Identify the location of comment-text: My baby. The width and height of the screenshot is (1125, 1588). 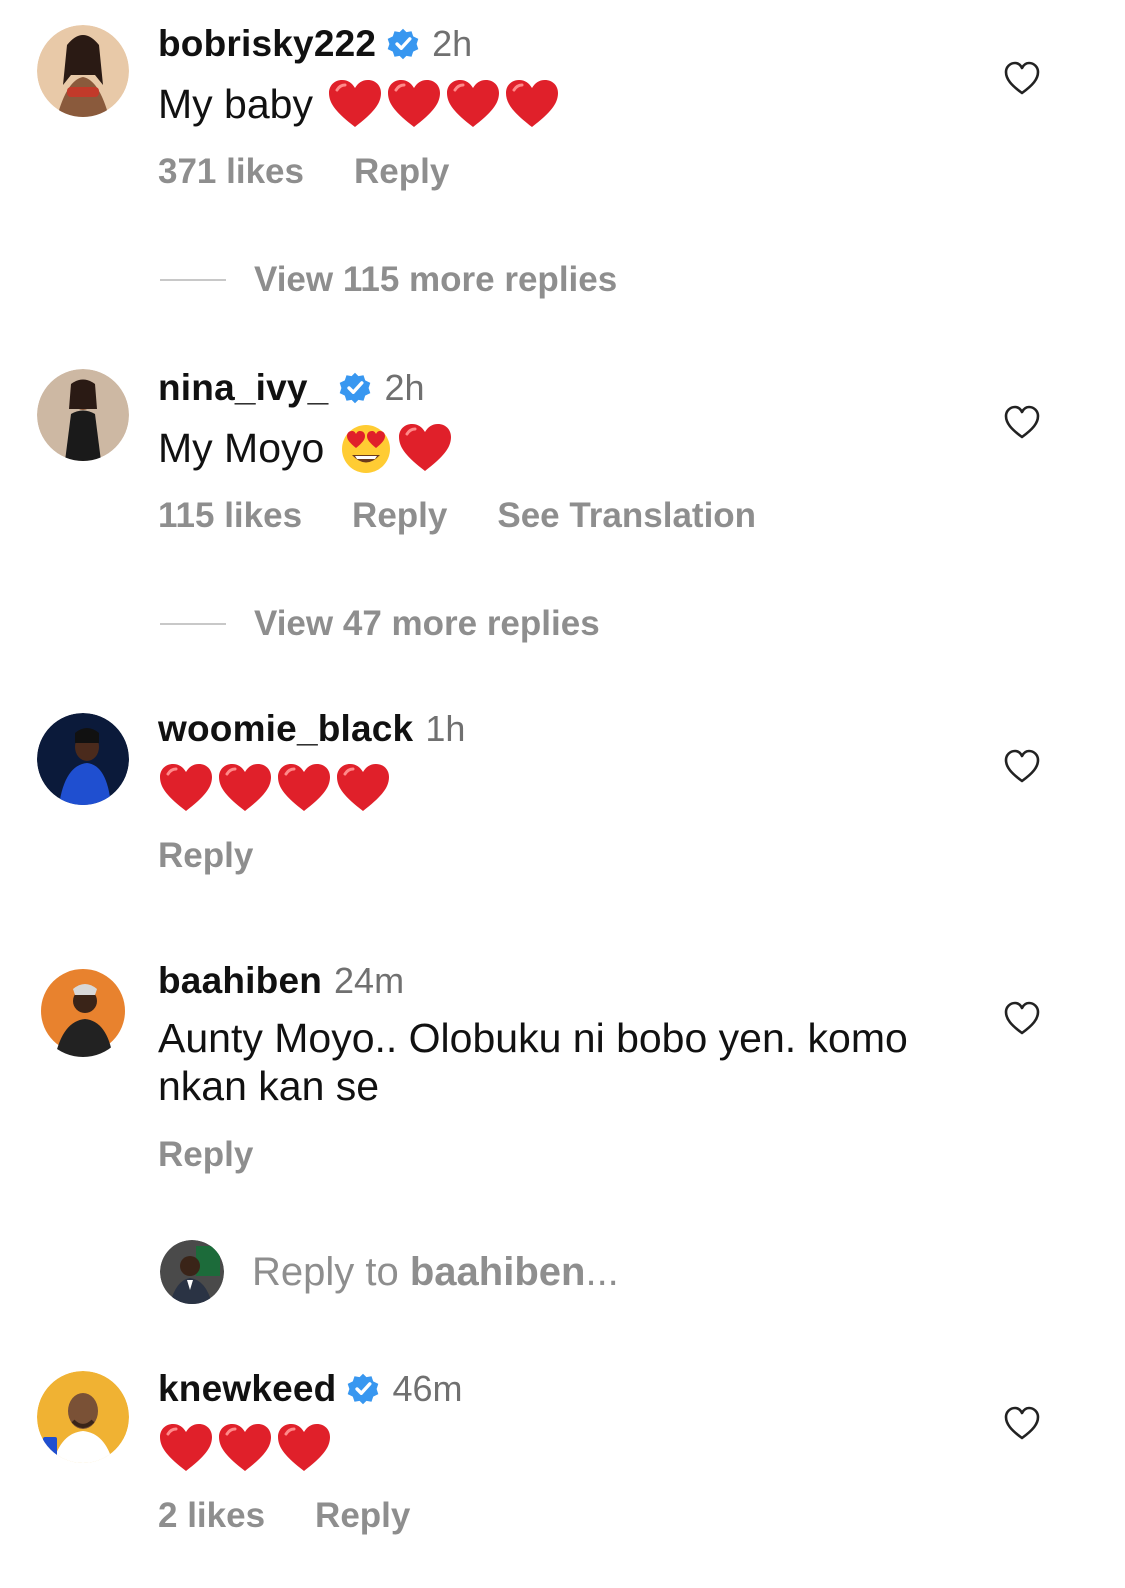
(558, 104).